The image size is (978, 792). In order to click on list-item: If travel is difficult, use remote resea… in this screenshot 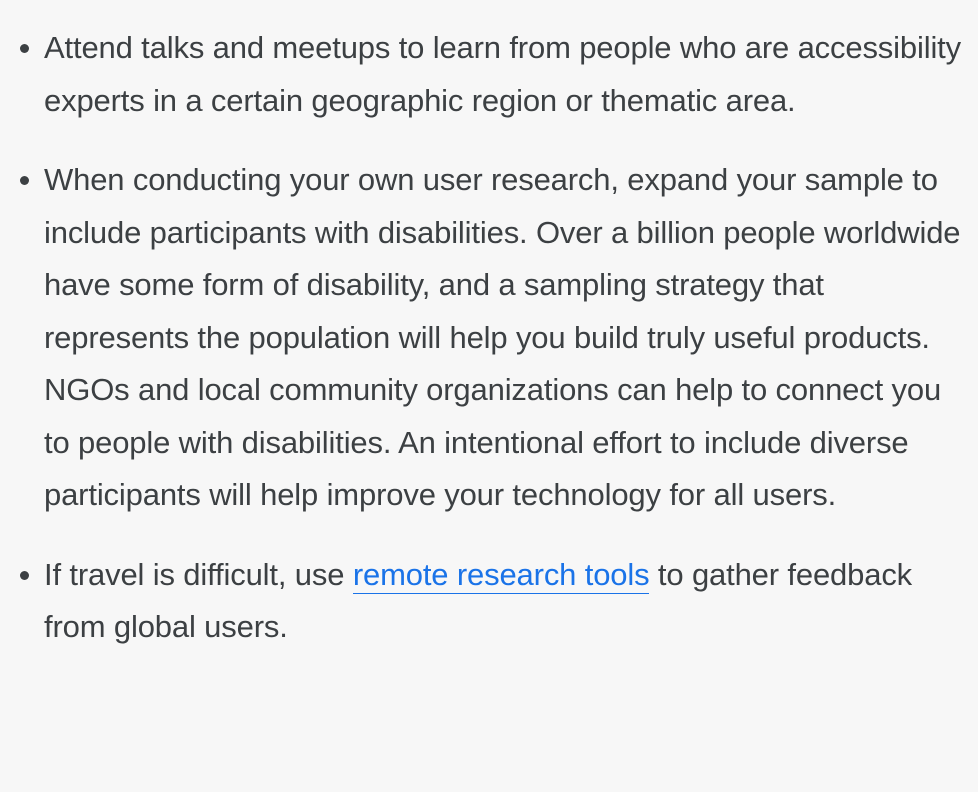, I will do `click(499, 601)`.